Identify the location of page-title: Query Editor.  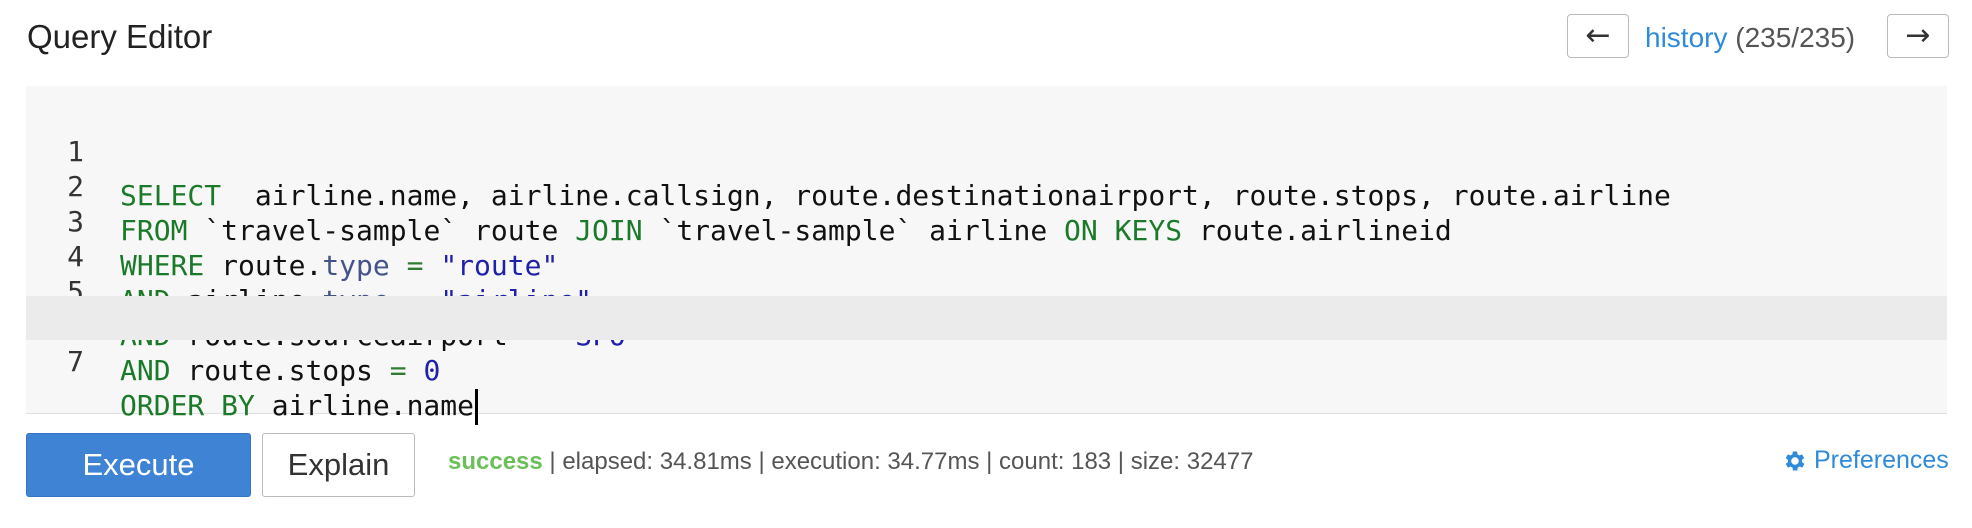
(120, 36).